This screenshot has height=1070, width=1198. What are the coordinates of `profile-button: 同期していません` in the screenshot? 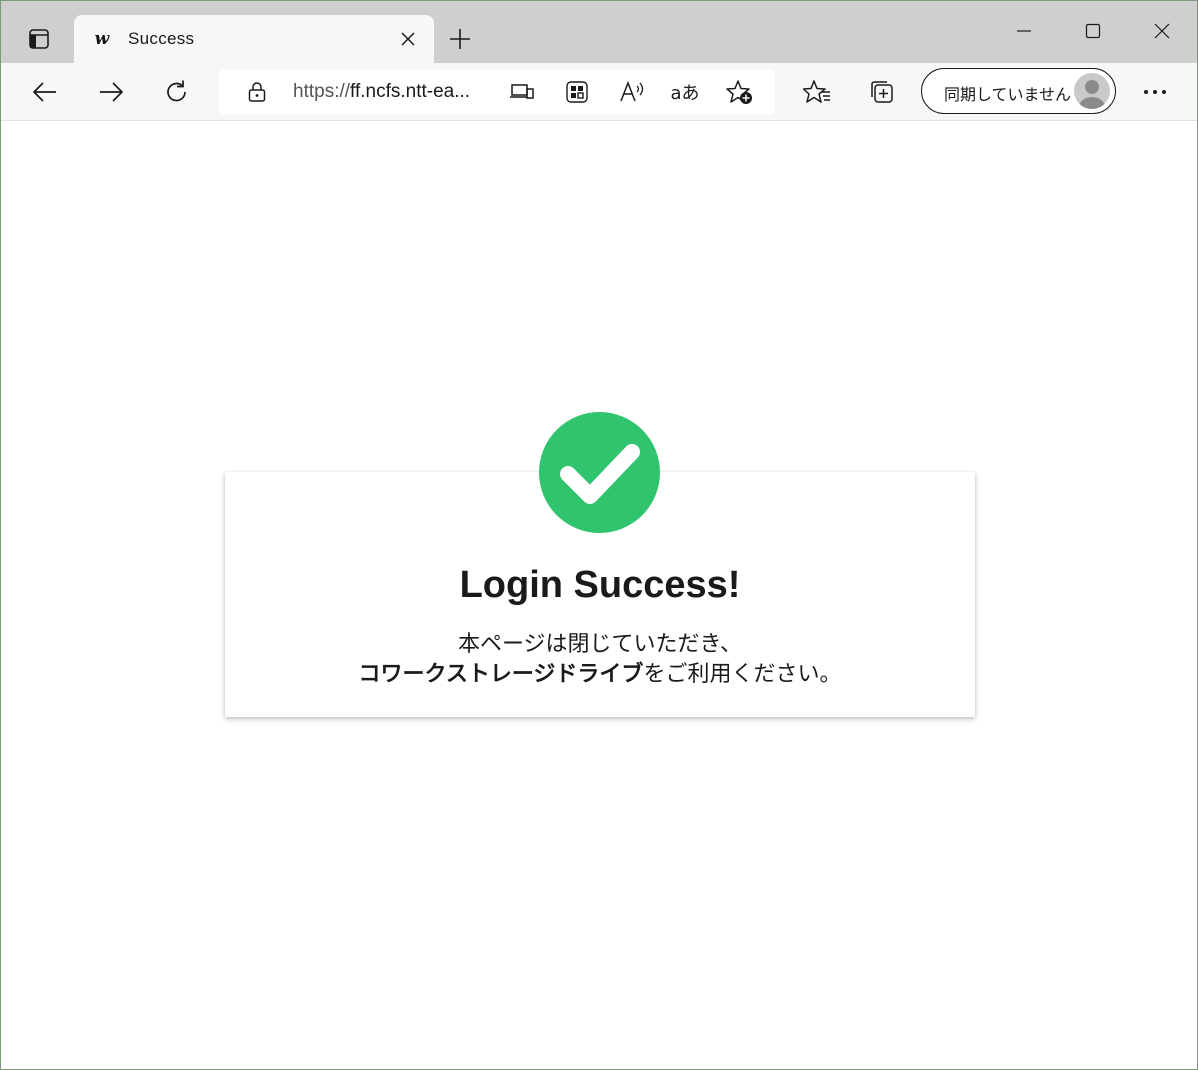 It's located at (1018, 91).